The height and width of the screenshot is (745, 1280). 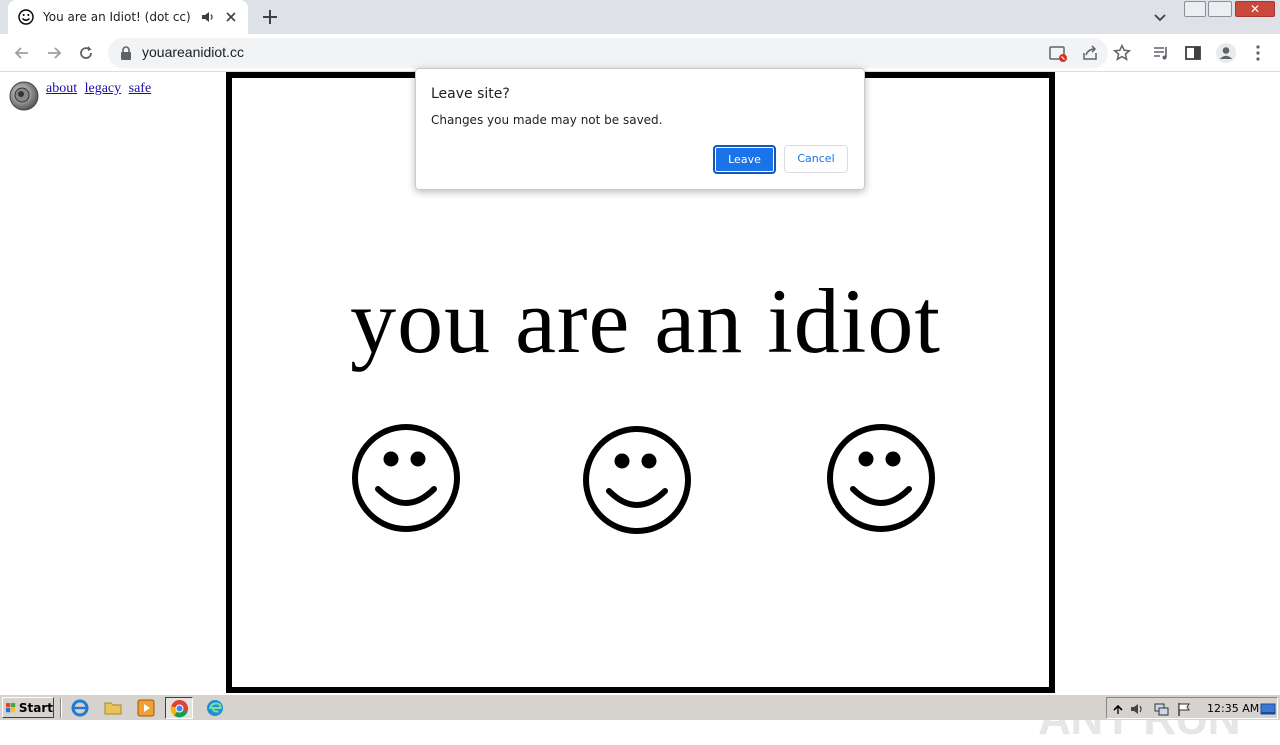 I want to click on smiley-favicon-icon, so click(x=26, y=17).